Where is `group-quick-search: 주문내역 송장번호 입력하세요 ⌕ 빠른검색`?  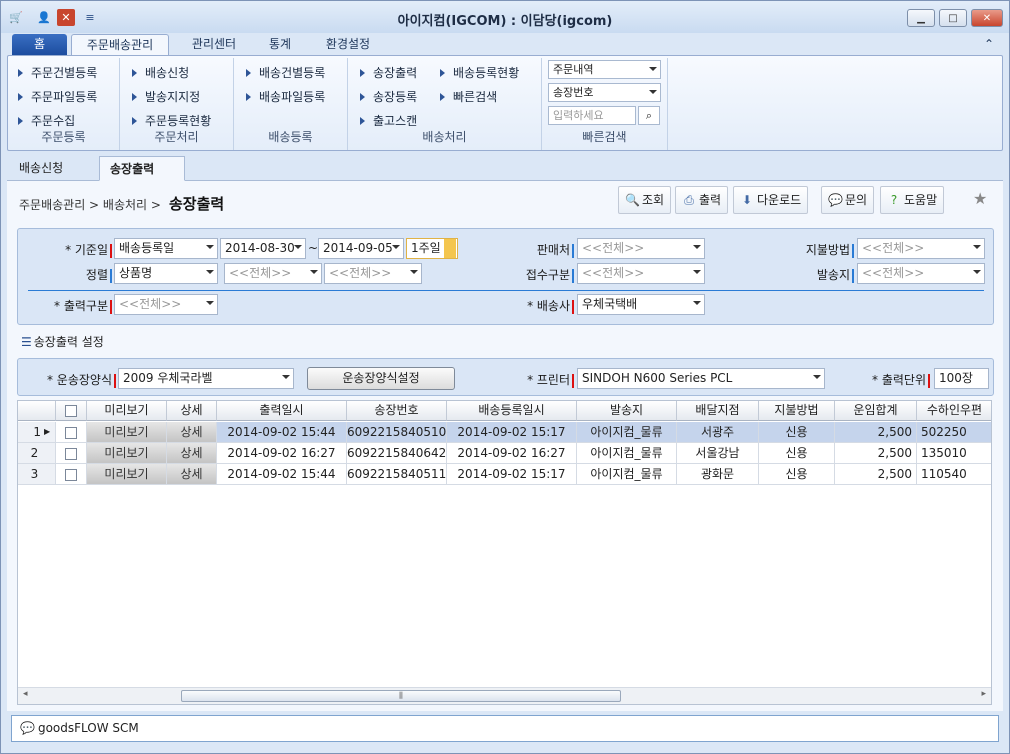
group-quick-search: 주문내역 송장번호 입력하세요 ⌕ 빠른검색 is located at coordinates (605, 104).